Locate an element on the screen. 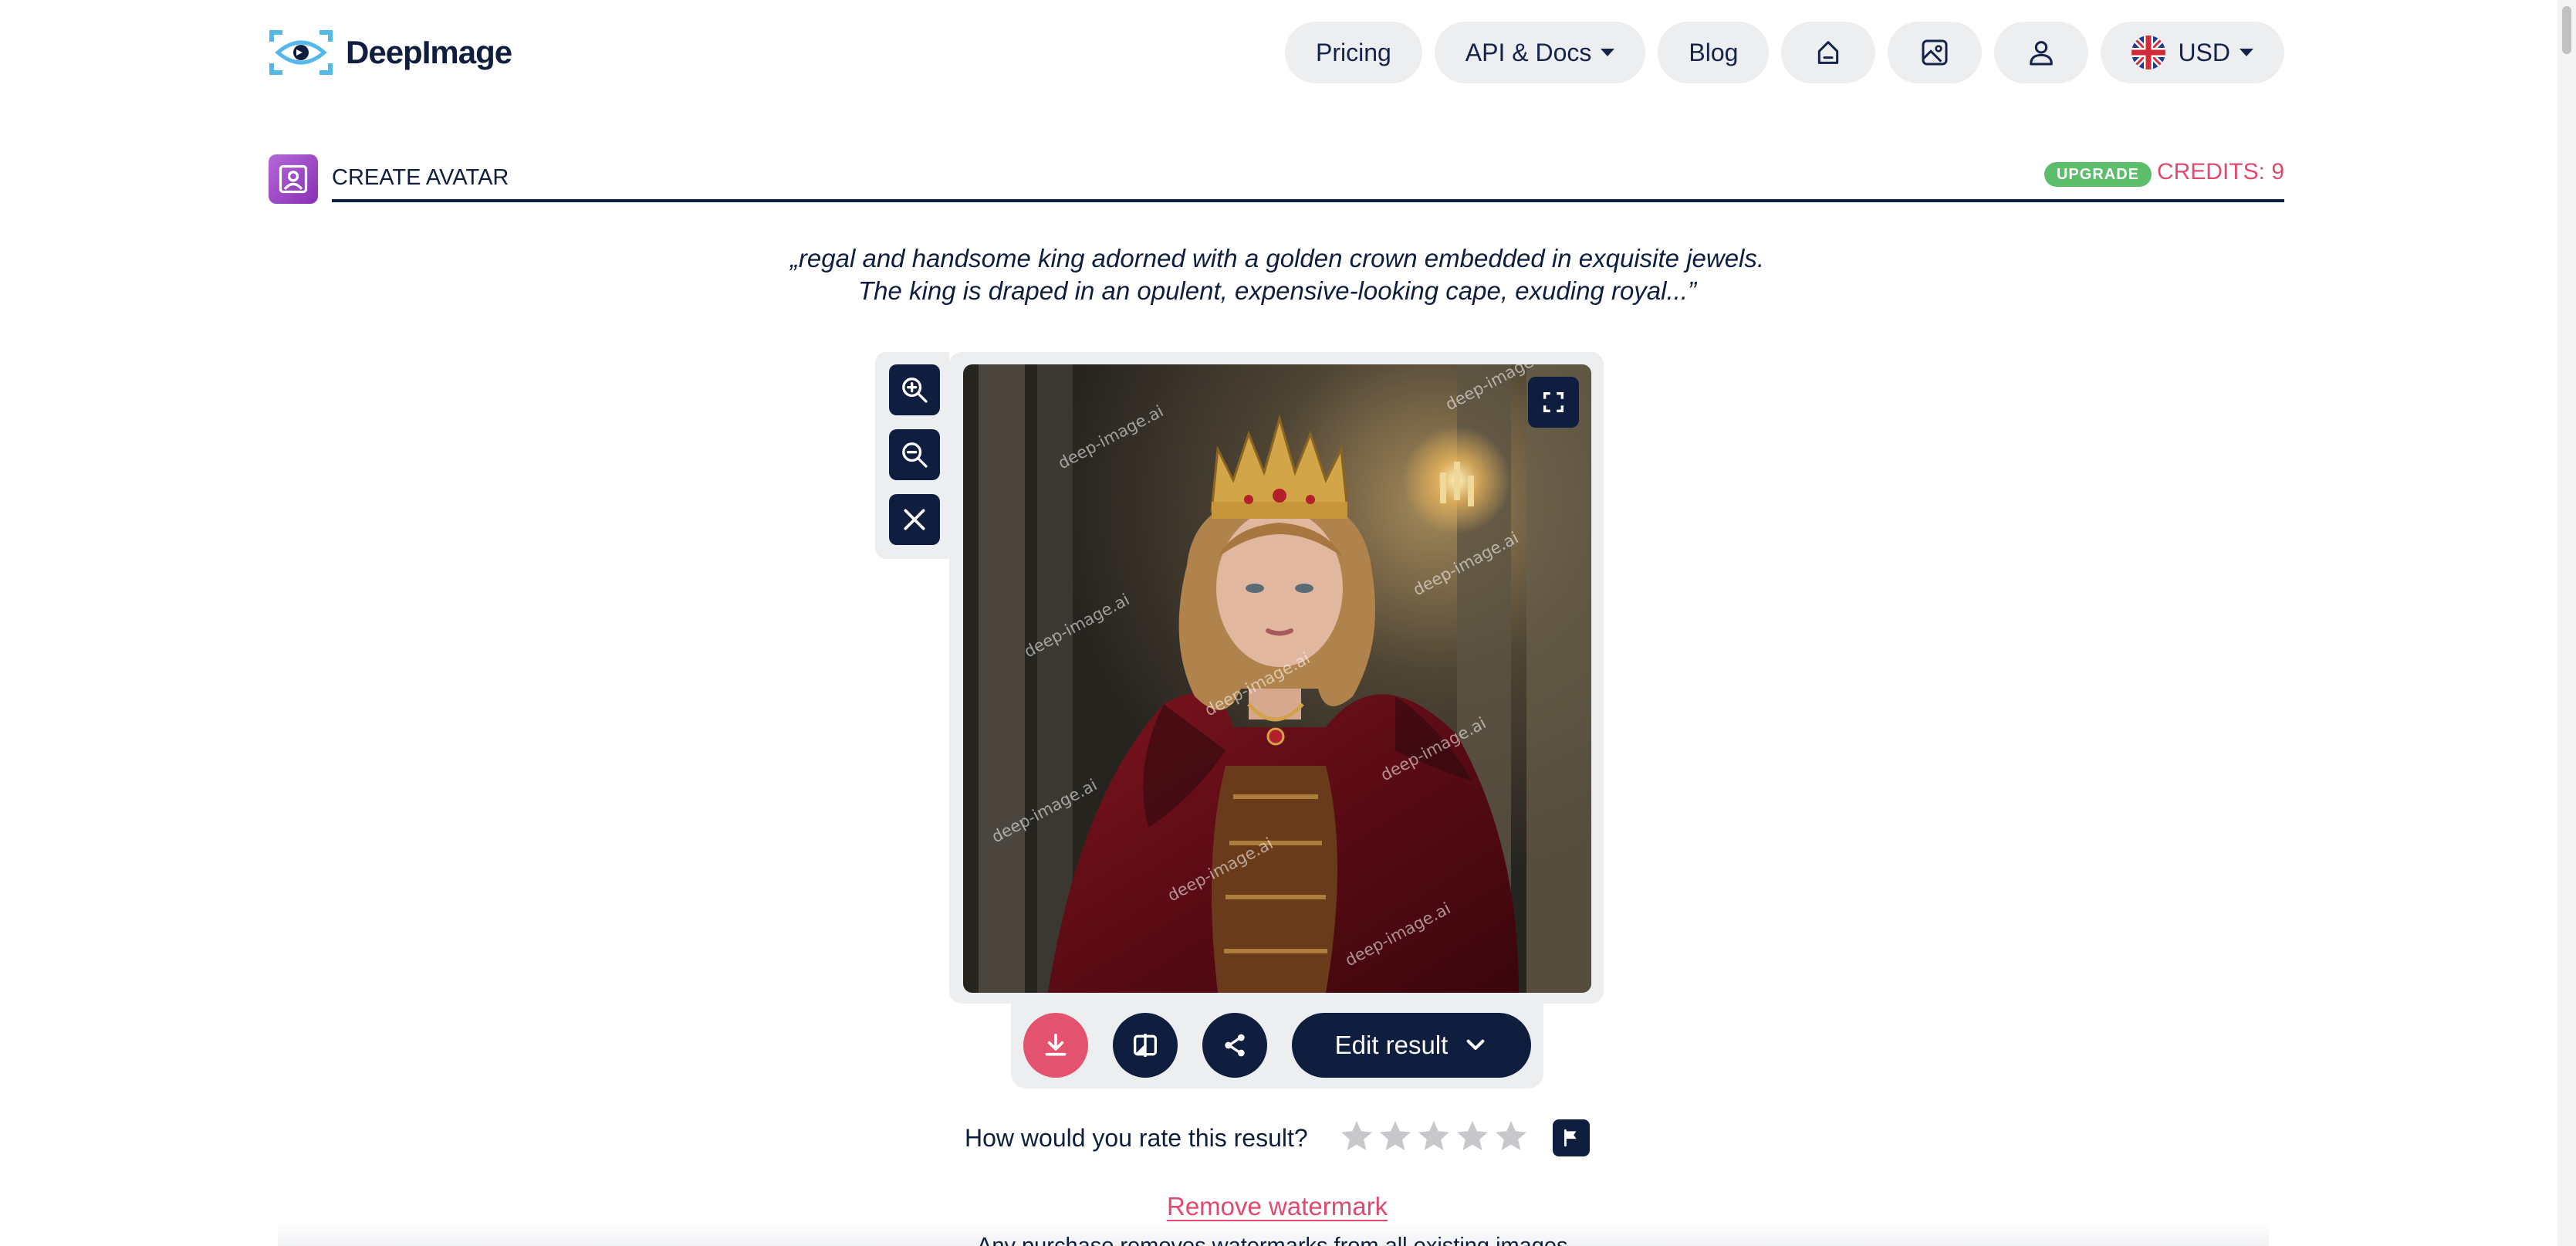 This screenshot has width=2576, height=1246. credits-counter: CREDITS: 9 is located at coordinates (2220, 172).